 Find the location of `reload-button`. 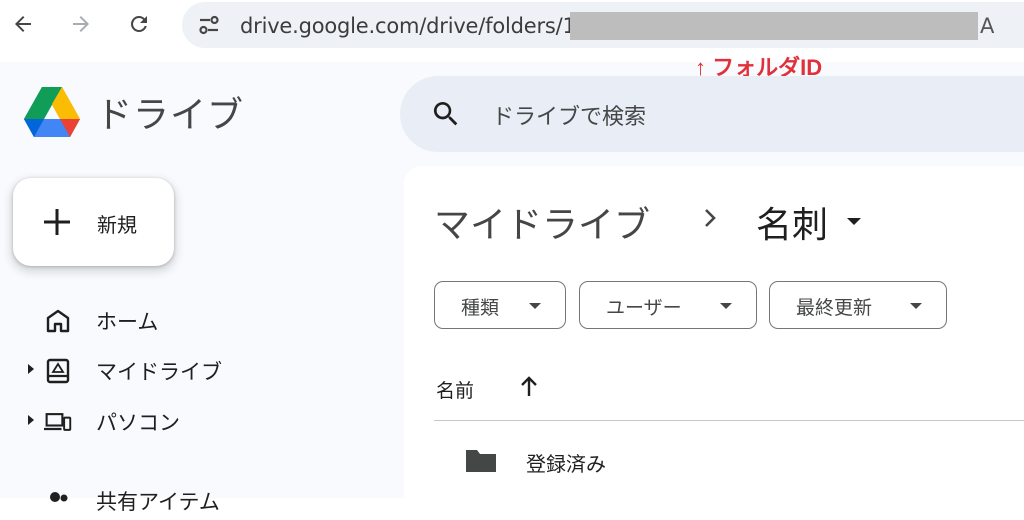

reload-button is located at coordinates (139, 24).